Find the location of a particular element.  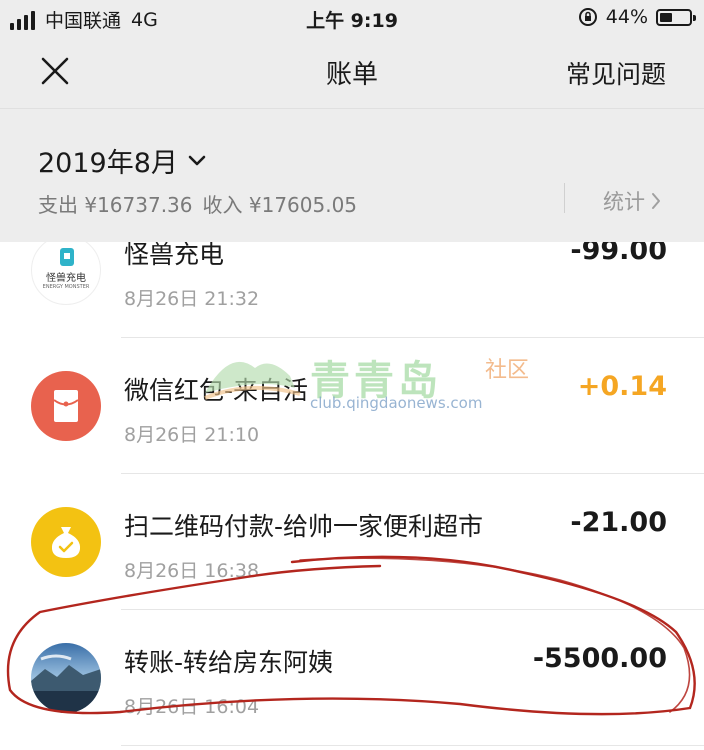

status-right: 44% is located at coordinates (637, 17).